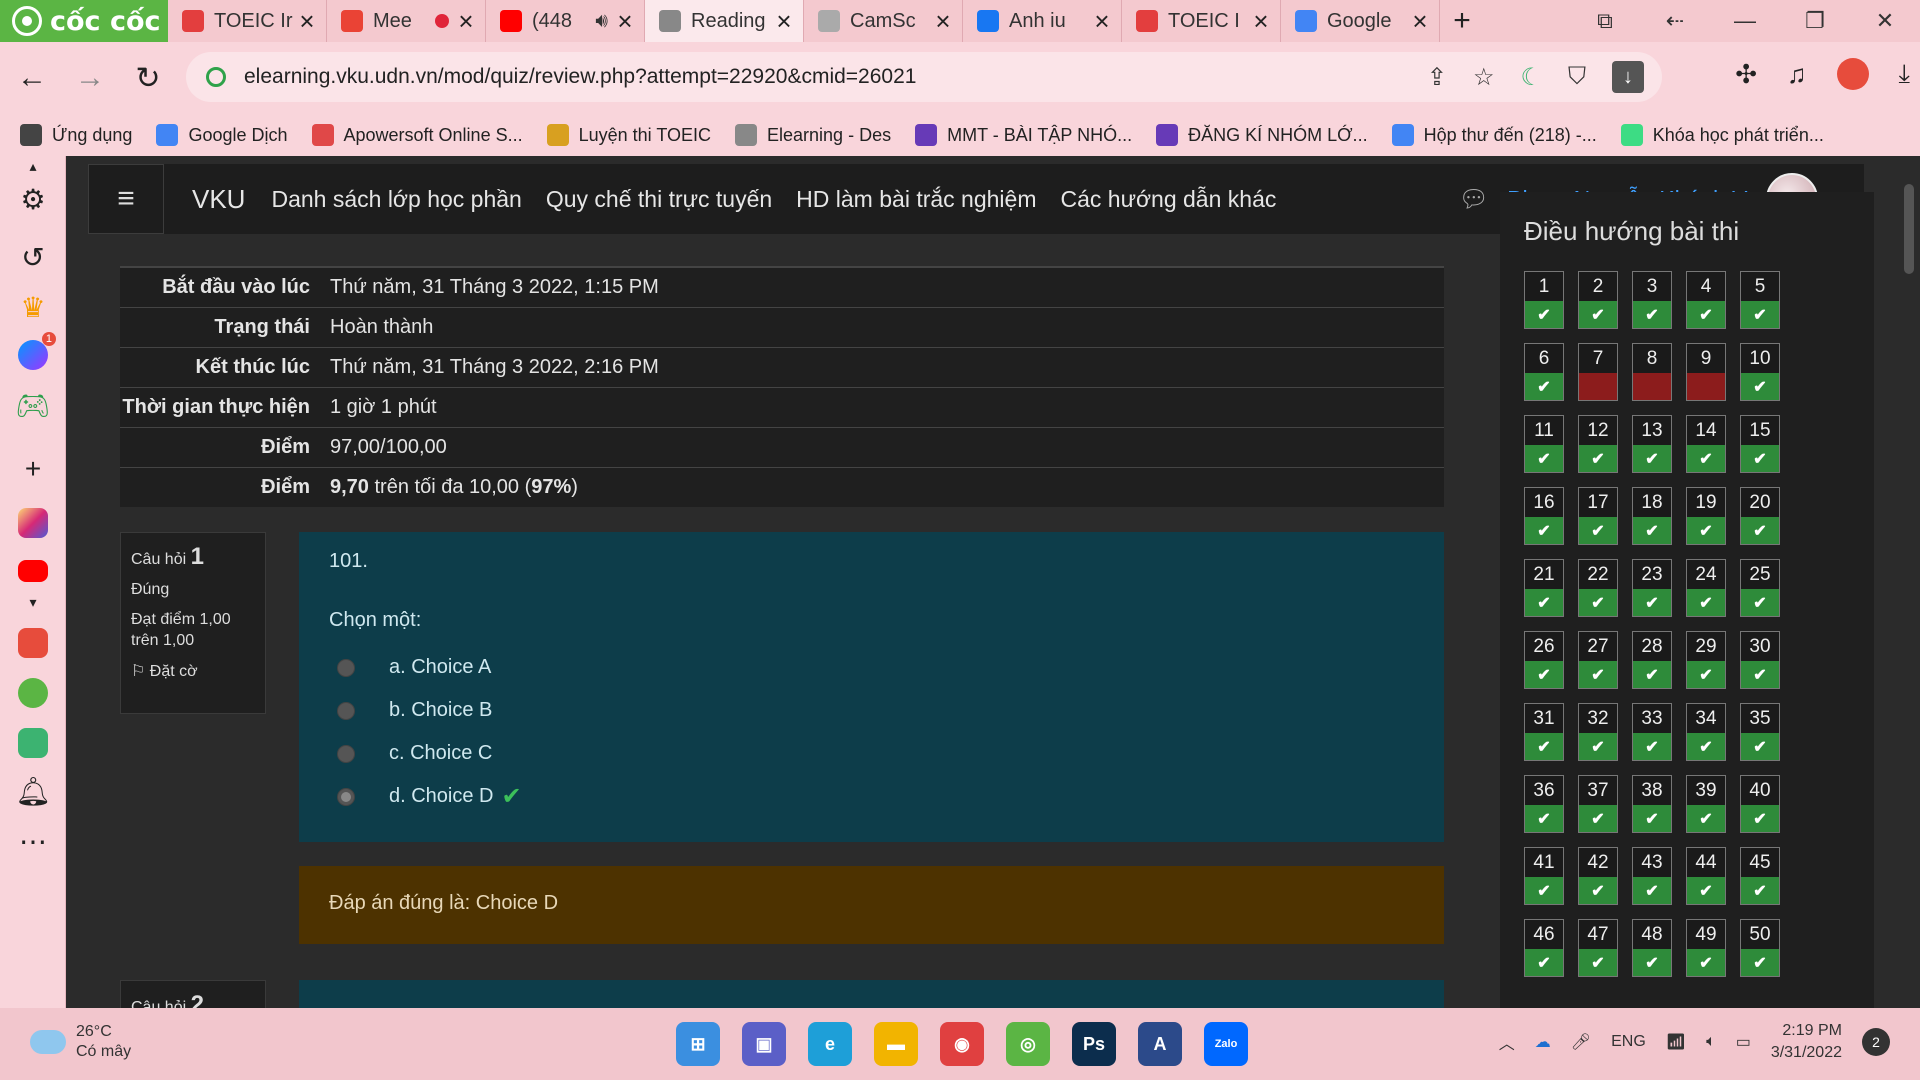 The width and height of the screenshot is (1920, 1080). What do you see at coordinates (1706, 444) in the screenshot?
I see `quiz-nav-question-14: 14 ✔` at bounding box center [1706, 444].